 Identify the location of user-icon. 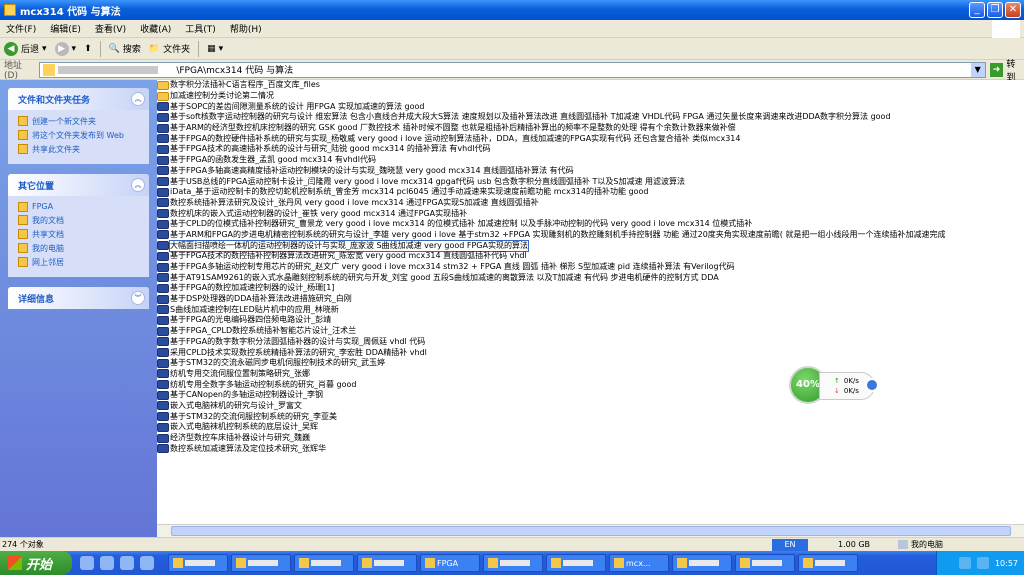
(147, 563).